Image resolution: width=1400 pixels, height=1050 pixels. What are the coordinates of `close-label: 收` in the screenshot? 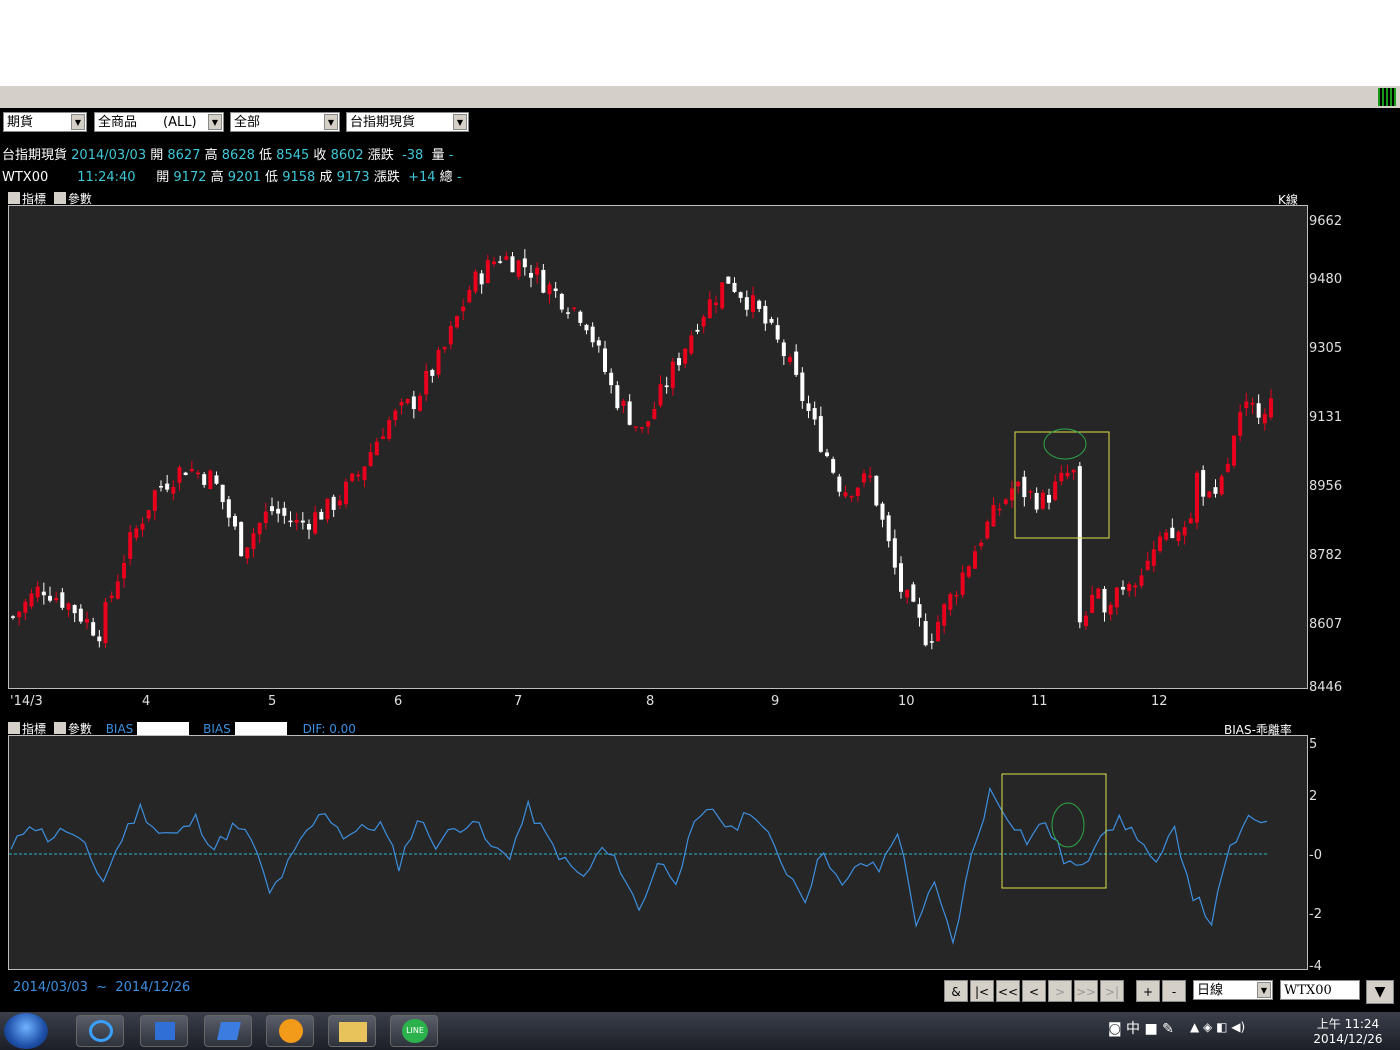 It's located at (320, 155).